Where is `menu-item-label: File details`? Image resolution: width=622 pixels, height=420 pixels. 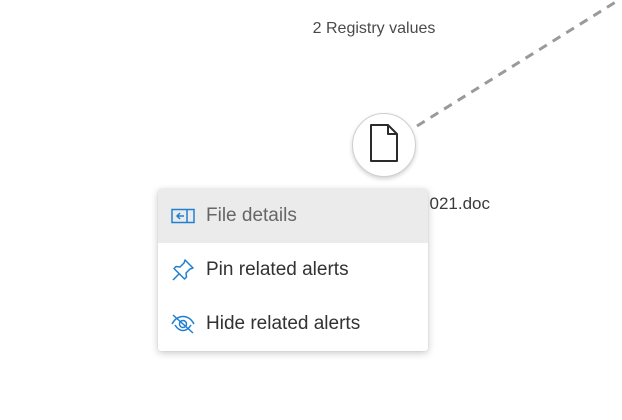
menu-item-label: File details is located at coordinates (251, 215).